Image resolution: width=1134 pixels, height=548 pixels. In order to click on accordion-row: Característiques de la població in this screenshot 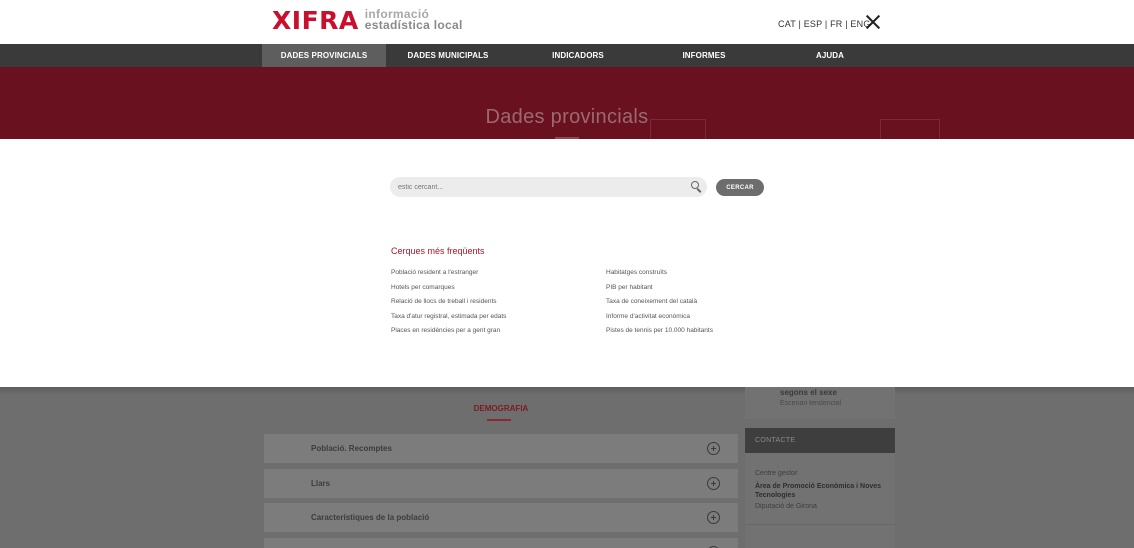, I will do `click(501, 517)`.